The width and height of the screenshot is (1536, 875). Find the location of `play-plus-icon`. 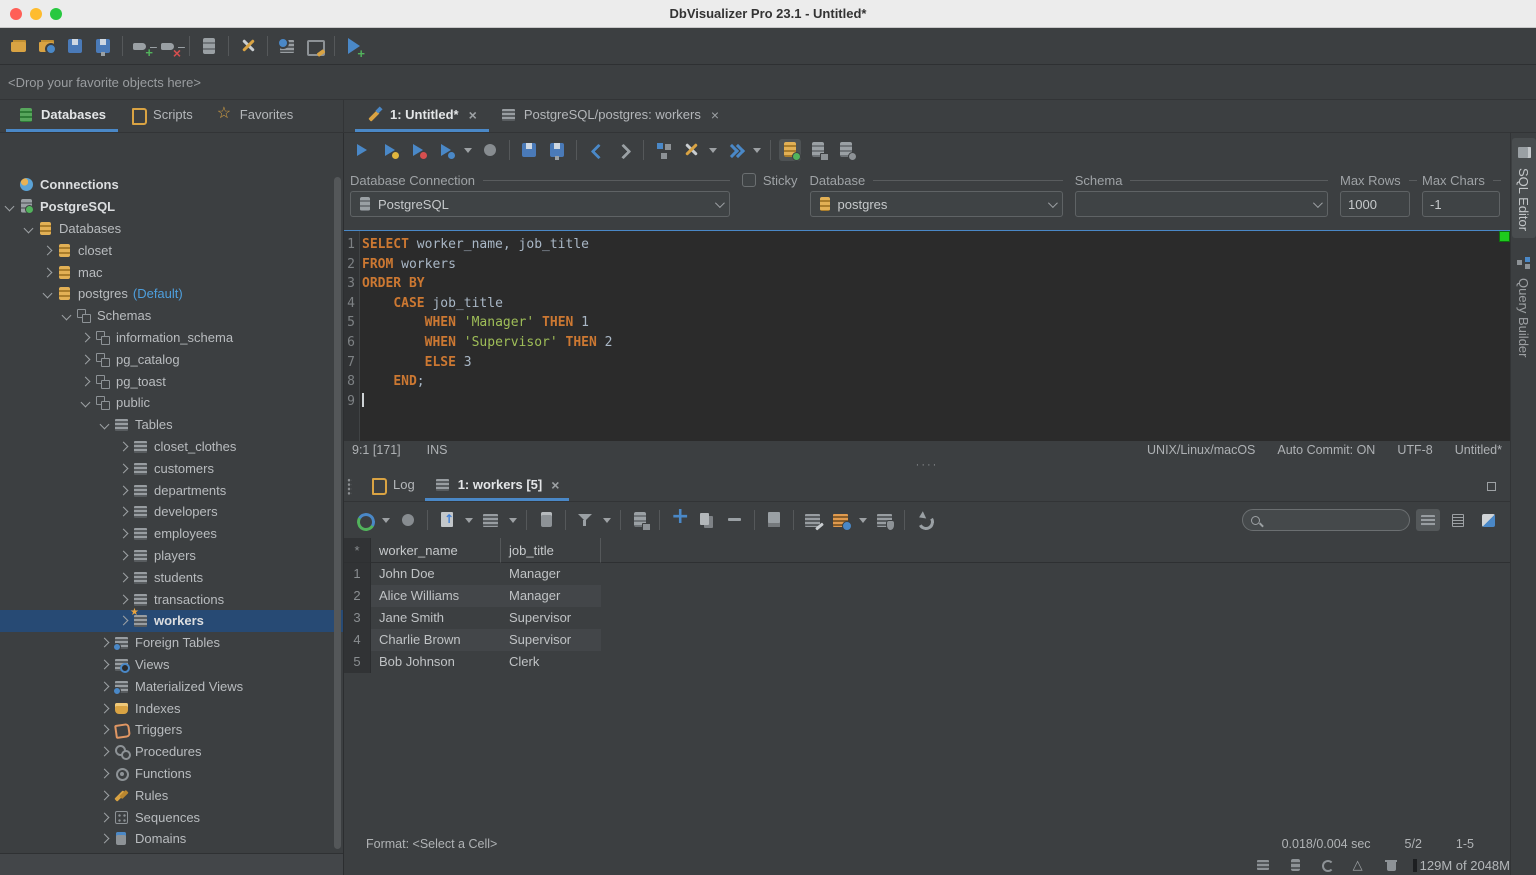

play-plus-icon is located at coordinates (354, 47).